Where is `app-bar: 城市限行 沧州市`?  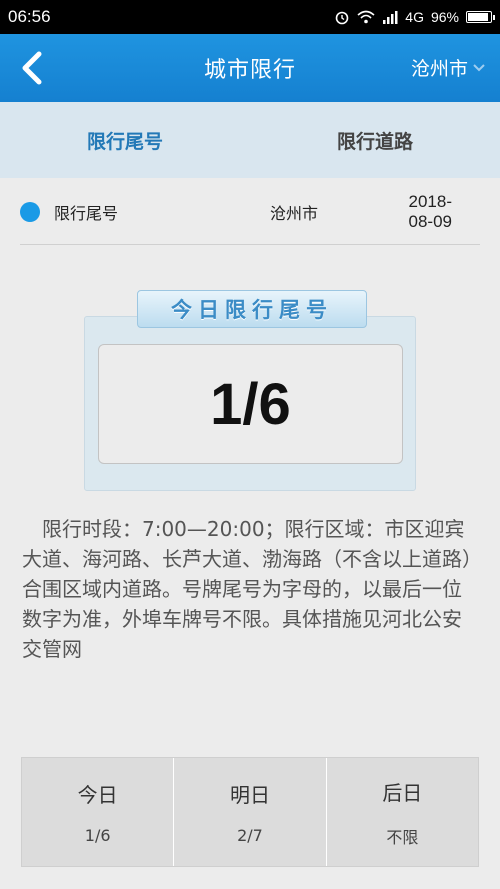
app-bar: 城市限行 沧州市 is located at coordinates (250, 68).